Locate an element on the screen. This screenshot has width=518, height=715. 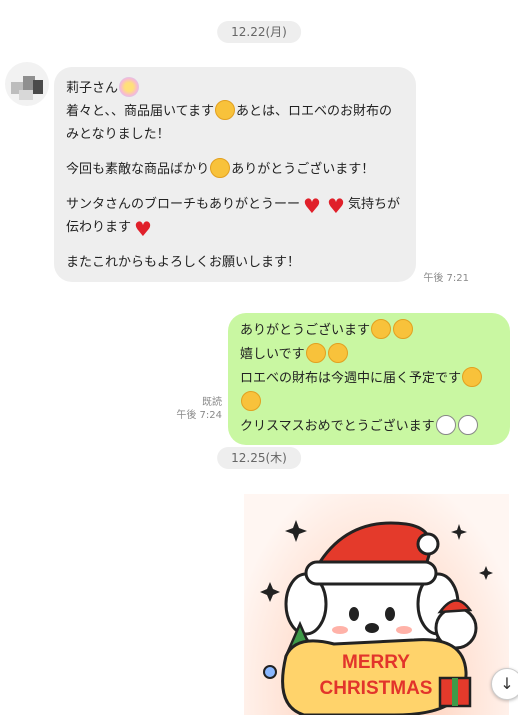
sticker-text-line2: CHRISTMAS is located at coordinates (376, 688).